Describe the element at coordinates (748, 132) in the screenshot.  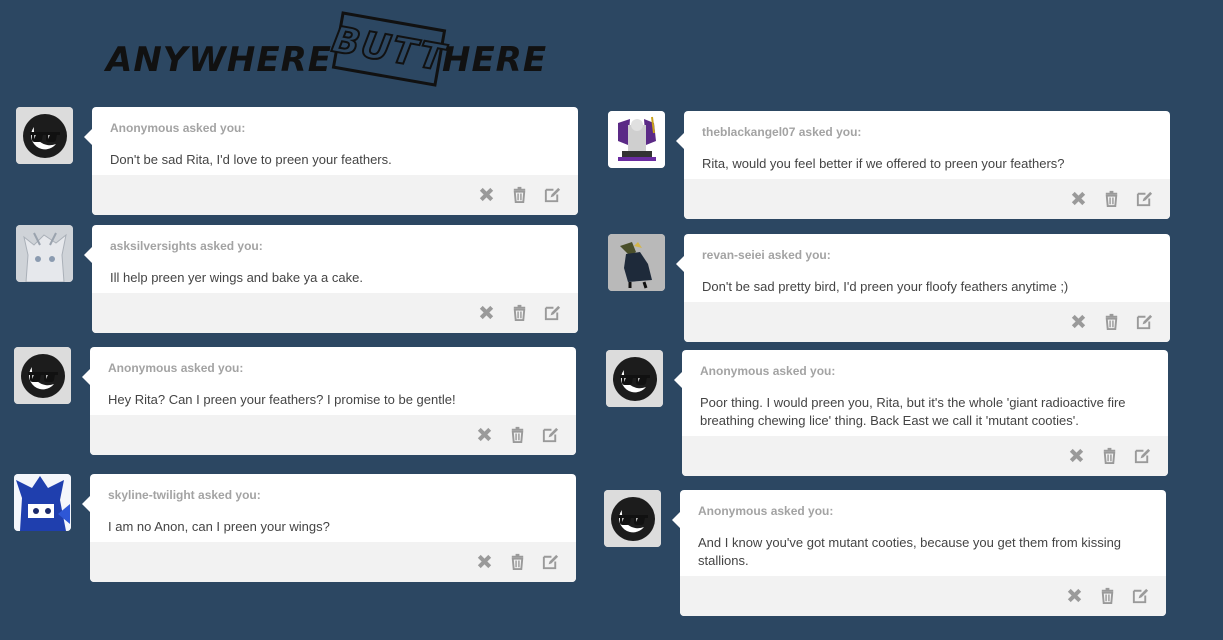
I see `asker-name: theblackangel07` at that location.